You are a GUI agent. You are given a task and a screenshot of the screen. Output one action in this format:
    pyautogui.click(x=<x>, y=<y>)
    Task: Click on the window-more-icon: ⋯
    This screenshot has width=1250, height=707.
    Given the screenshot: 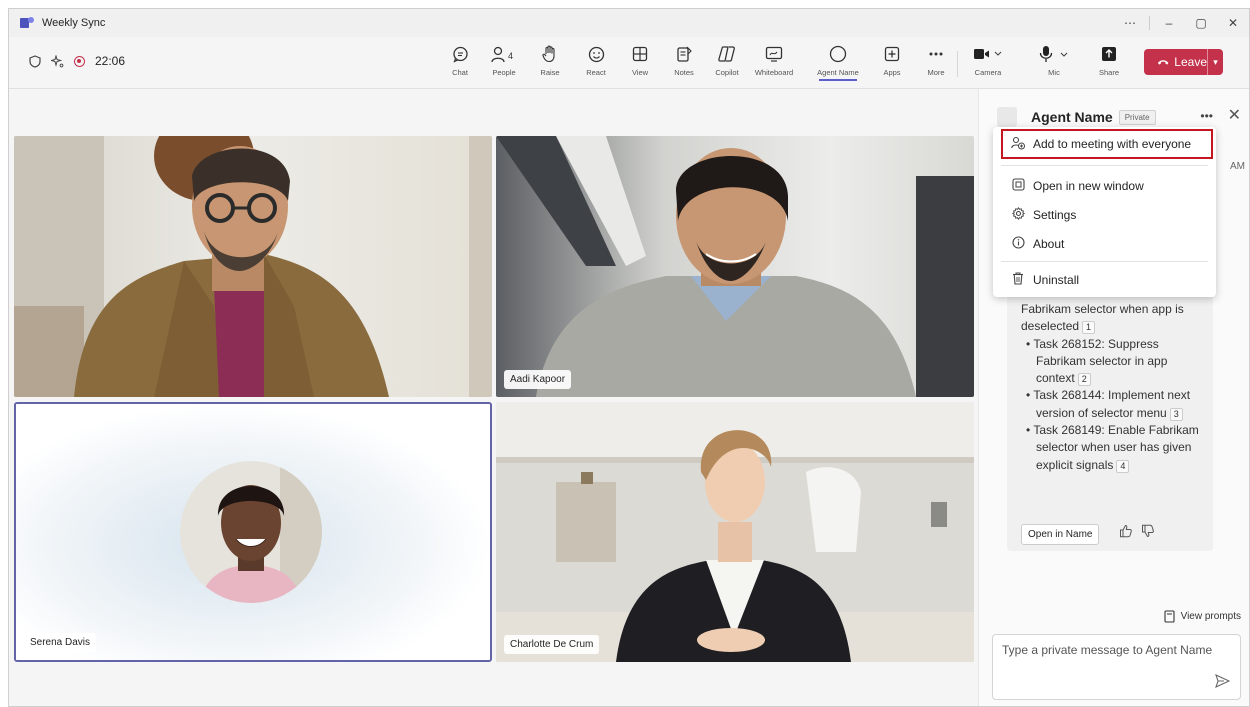 What is the action you would take?
    pyautogui.click(x=1130, y=23)
    